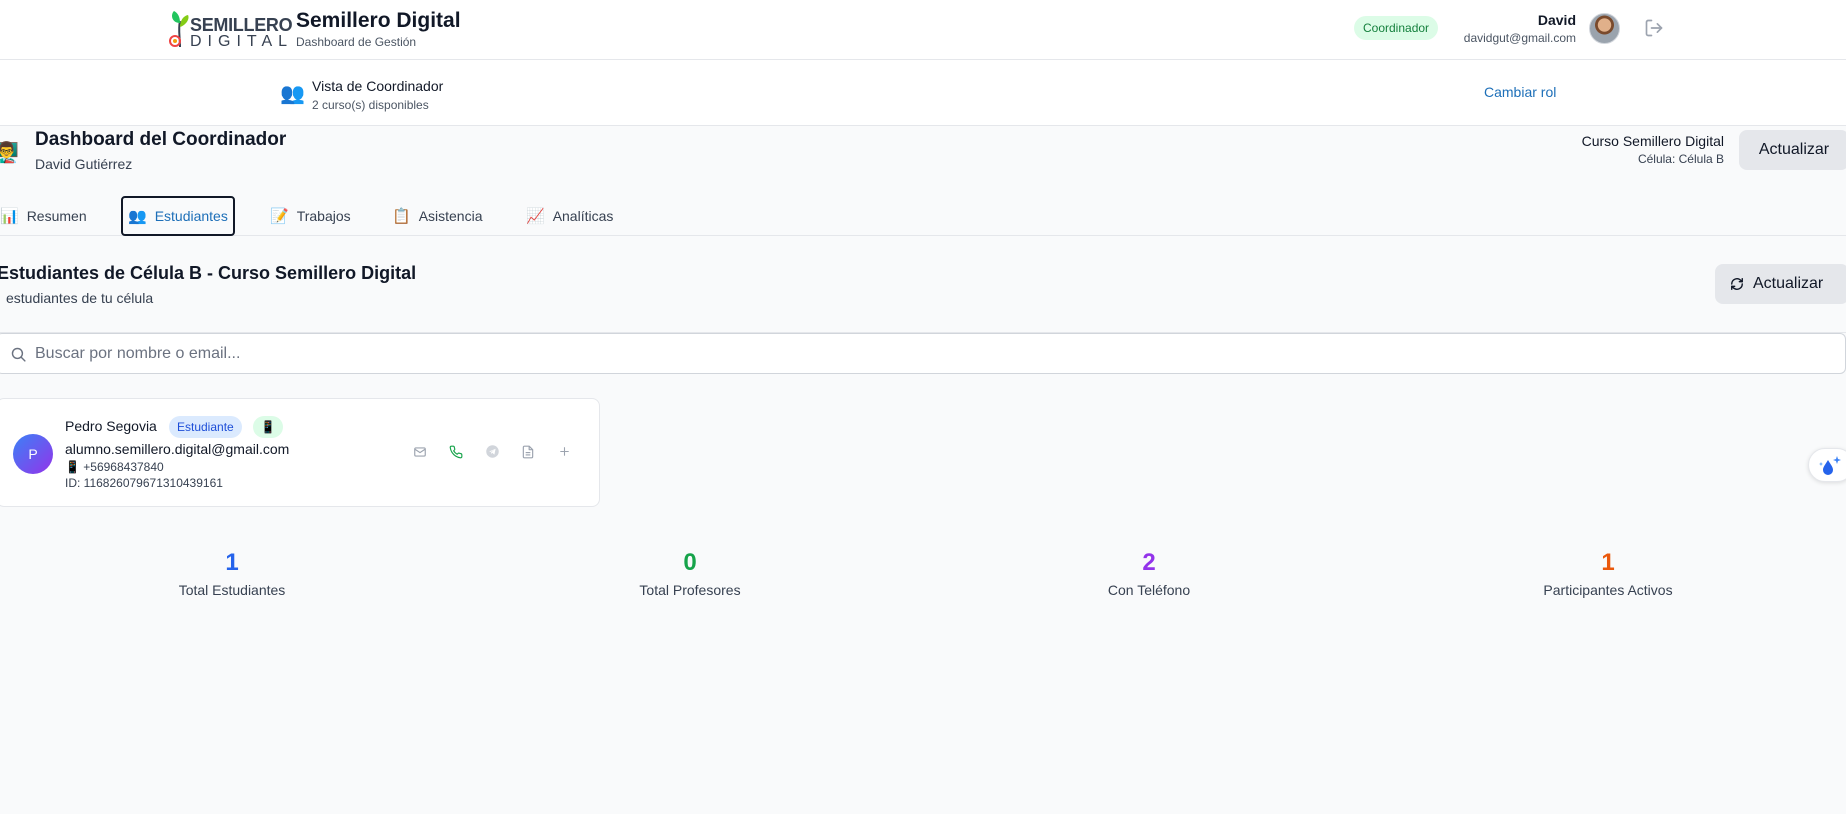 The image size is (1846, 814). Describe the element at coordinates (111, 426) in the screenshot. I see `student-name: Pedro Segovia` at that location.